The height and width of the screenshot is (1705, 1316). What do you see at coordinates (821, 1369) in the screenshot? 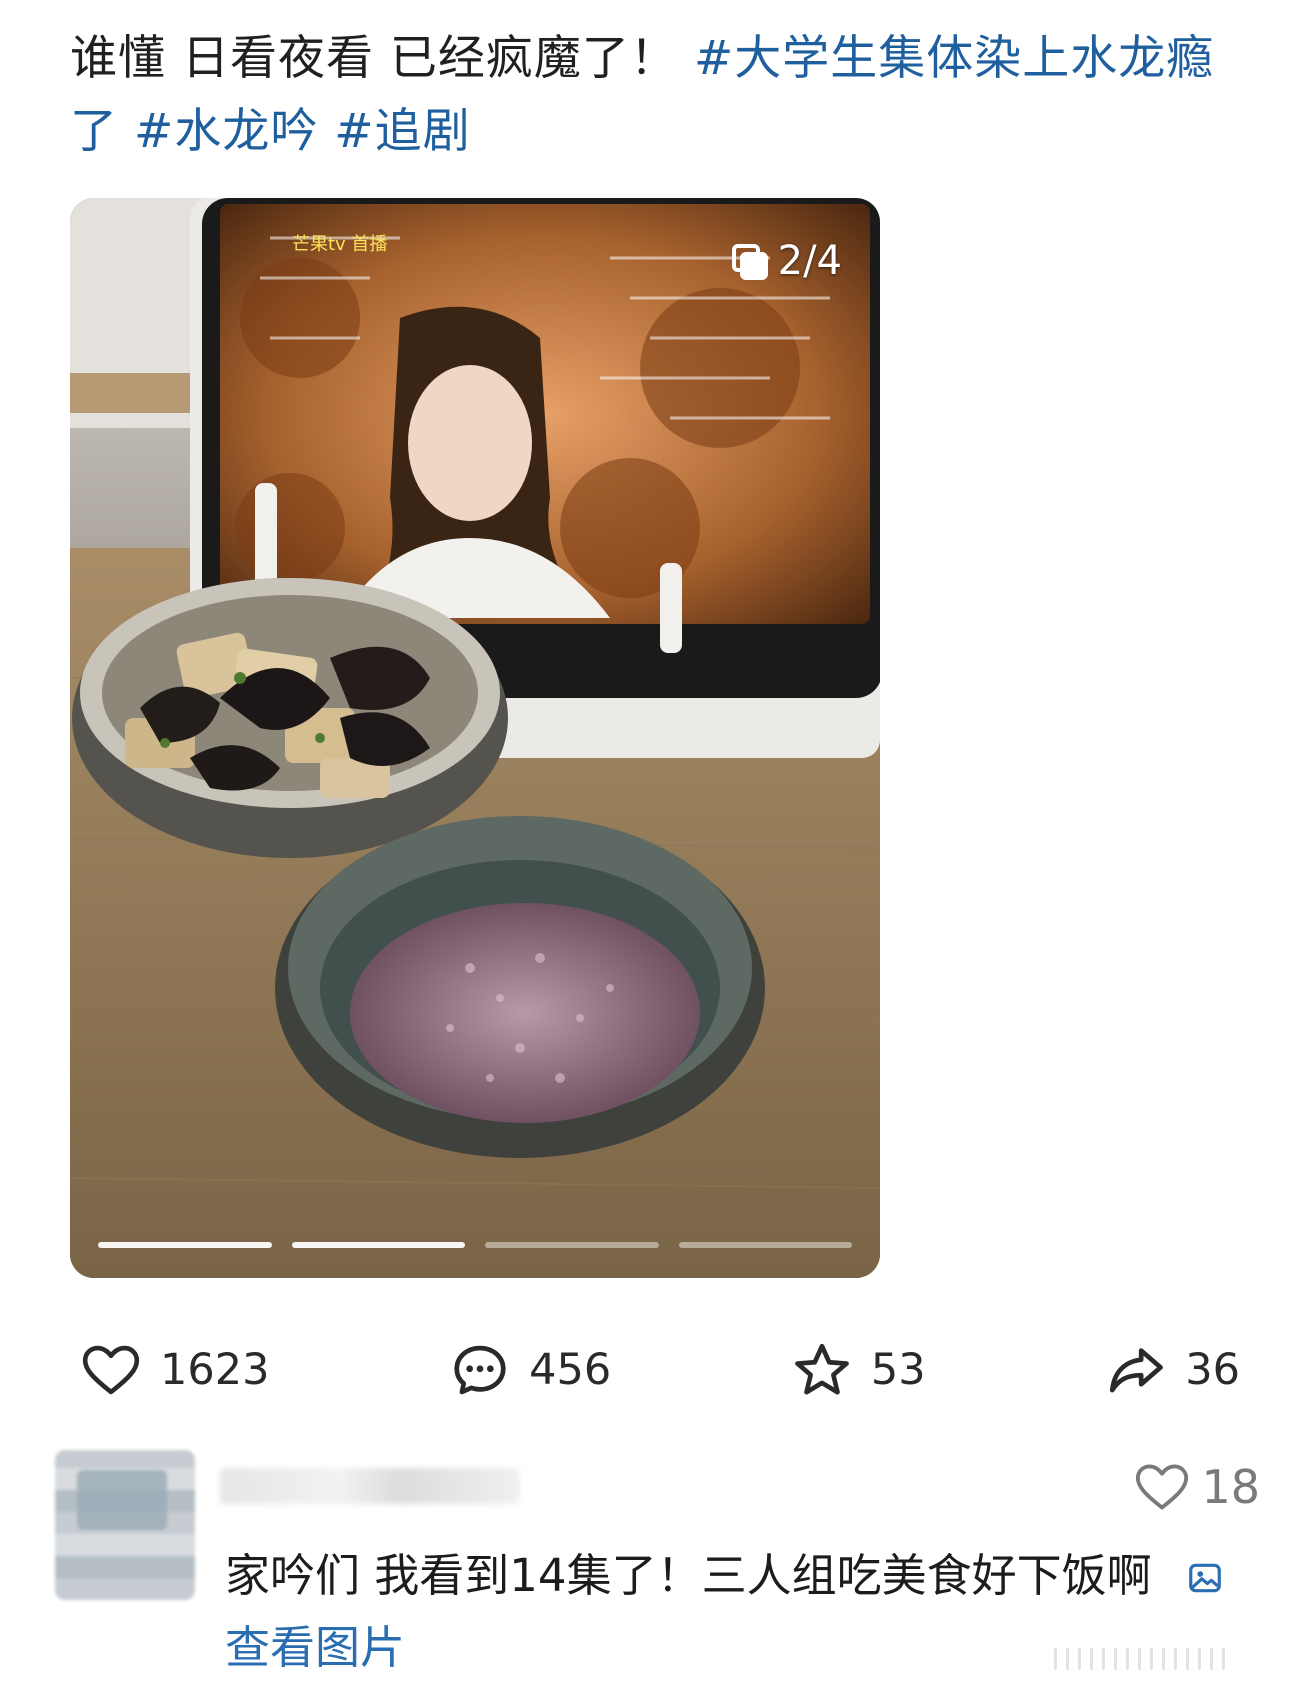
I see `star-icon` at bounding box center [821, 1369].